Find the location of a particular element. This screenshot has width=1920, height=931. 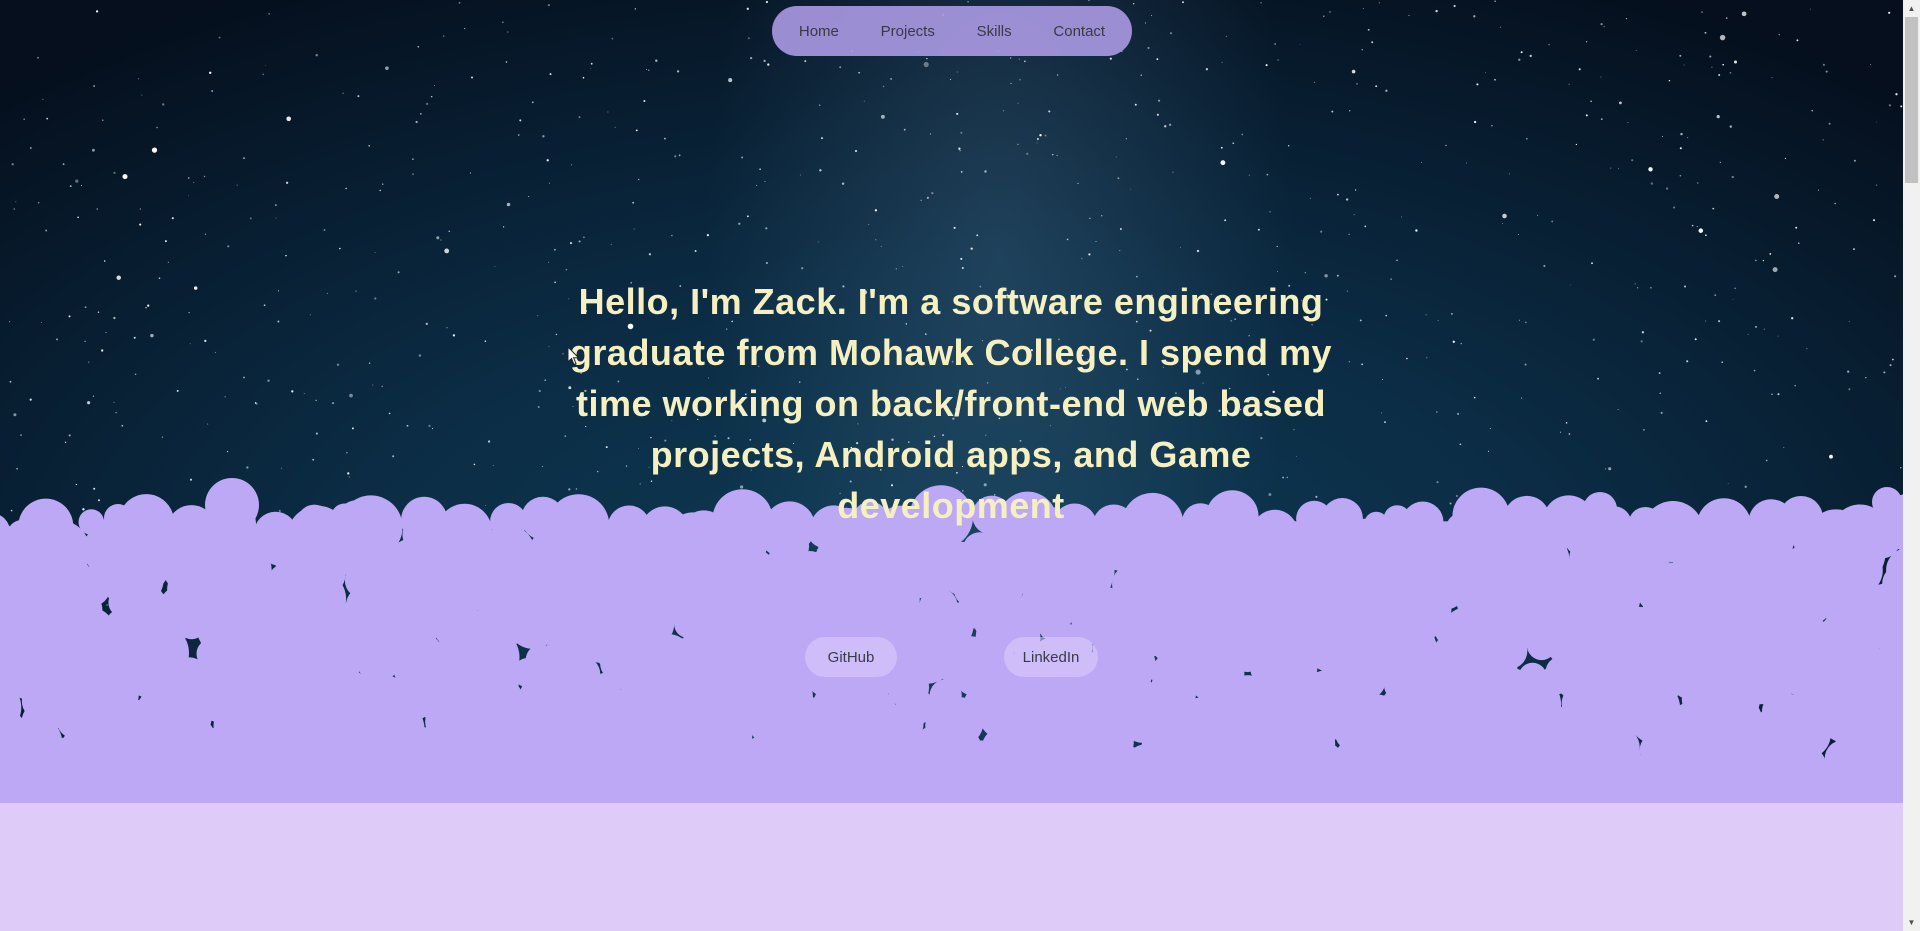

scroll-down-arrow-icon: ▼ is located at coordinates (1911, 922).